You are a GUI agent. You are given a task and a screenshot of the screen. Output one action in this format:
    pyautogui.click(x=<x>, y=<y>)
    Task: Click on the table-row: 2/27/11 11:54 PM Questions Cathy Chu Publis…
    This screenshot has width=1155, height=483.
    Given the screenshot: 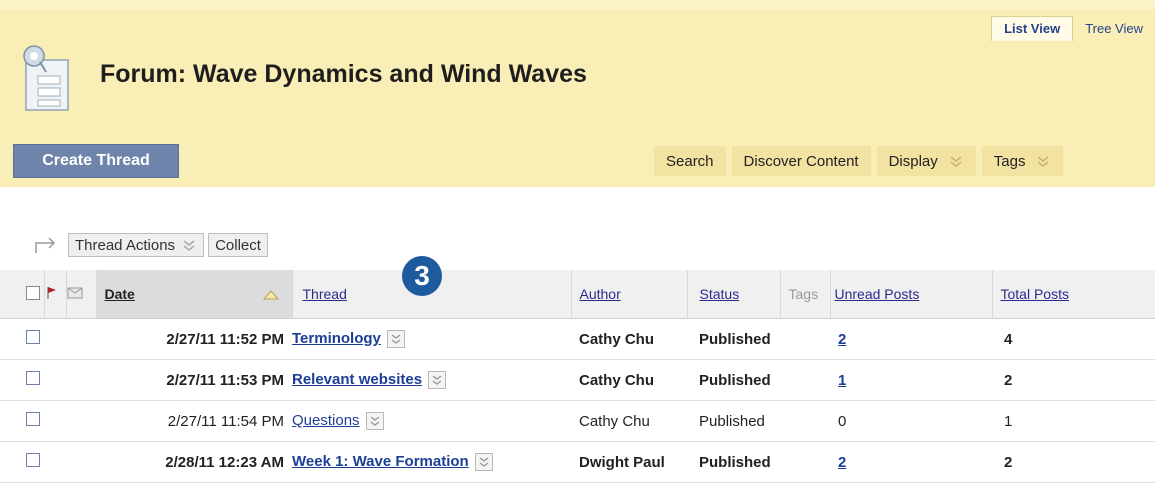 What is the action you would take?
    pyautogui.click(x=577, y=421)
    